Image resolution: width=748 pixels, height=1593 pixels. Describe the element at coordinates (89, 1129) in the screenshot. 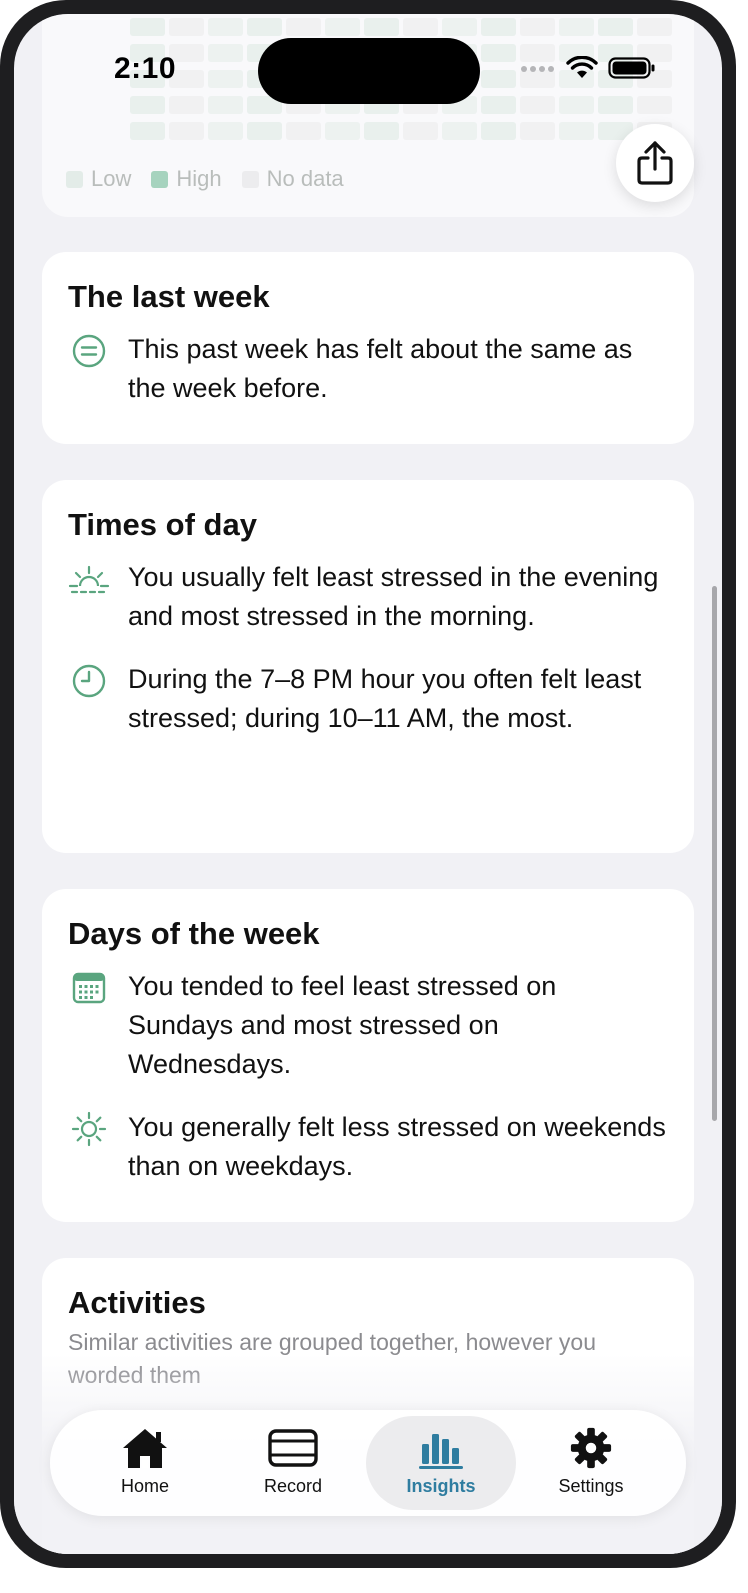

I see `sun-icon` at that location.